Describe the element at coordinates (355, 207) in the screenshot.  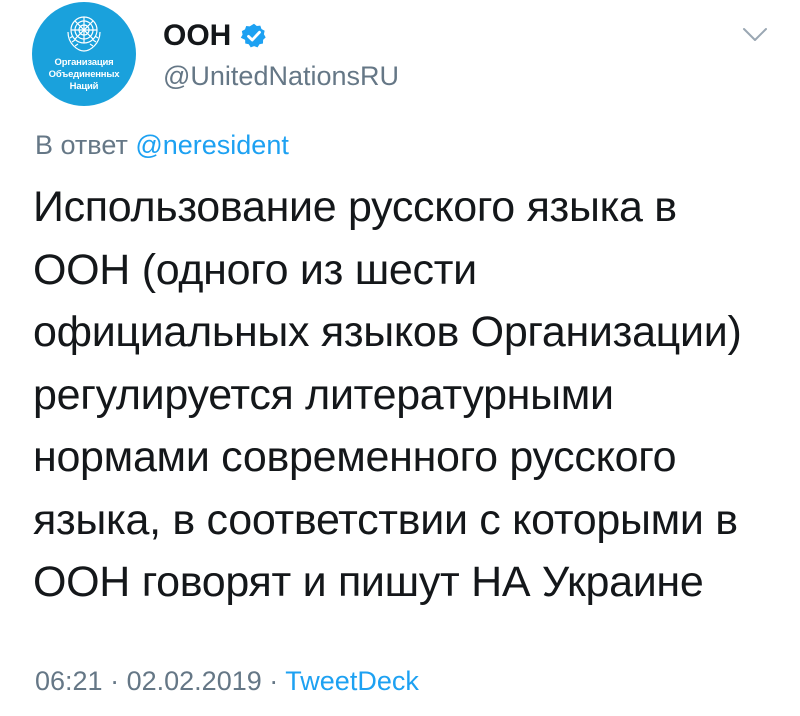
I see `tweet-text-line: Использование русского языка в` at that location.